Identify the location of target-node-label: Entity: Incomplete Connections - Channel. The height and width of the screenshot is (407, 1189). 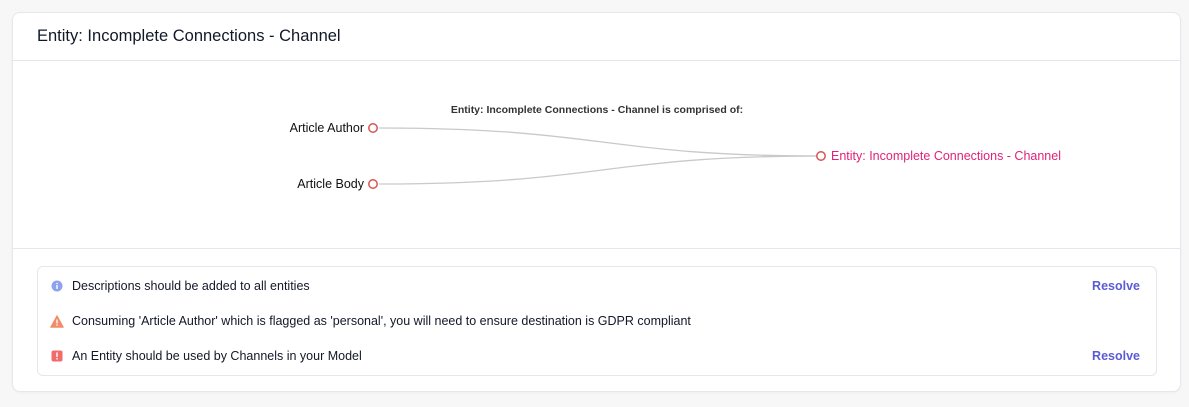
(946, 156).